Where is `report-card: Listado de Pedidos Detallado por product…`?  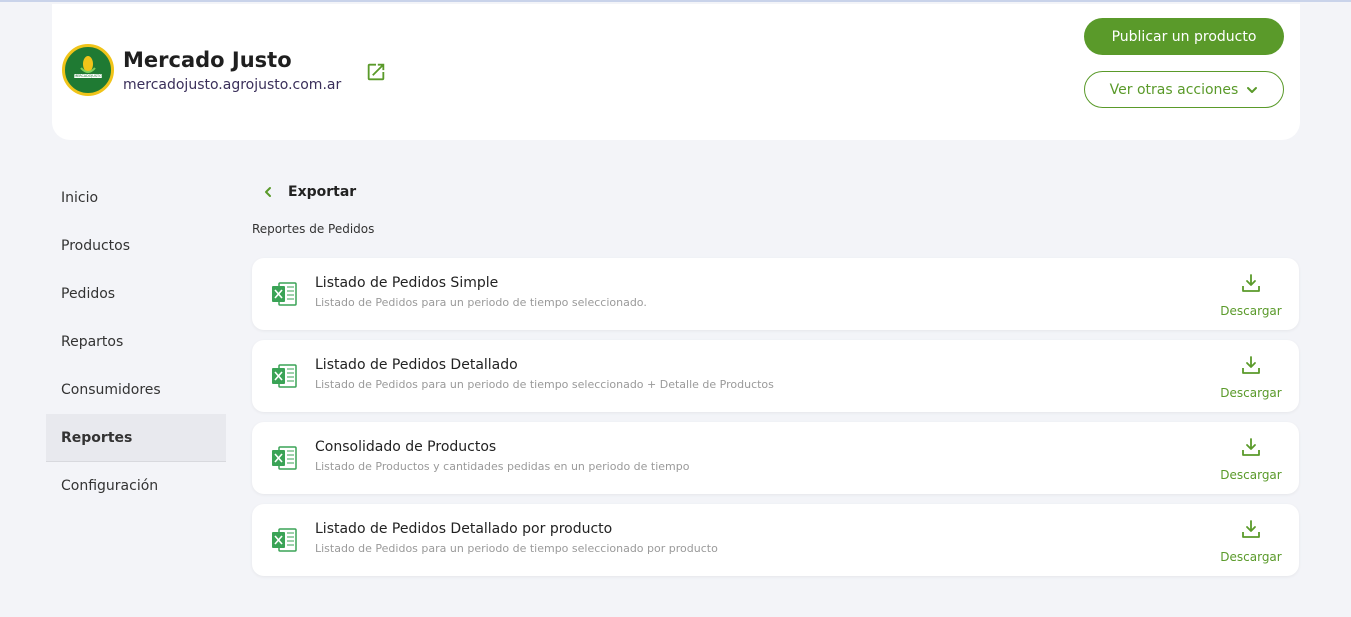
report-card: Listado de Pedidos Detallado por product… is located at coordinates (775, 540).